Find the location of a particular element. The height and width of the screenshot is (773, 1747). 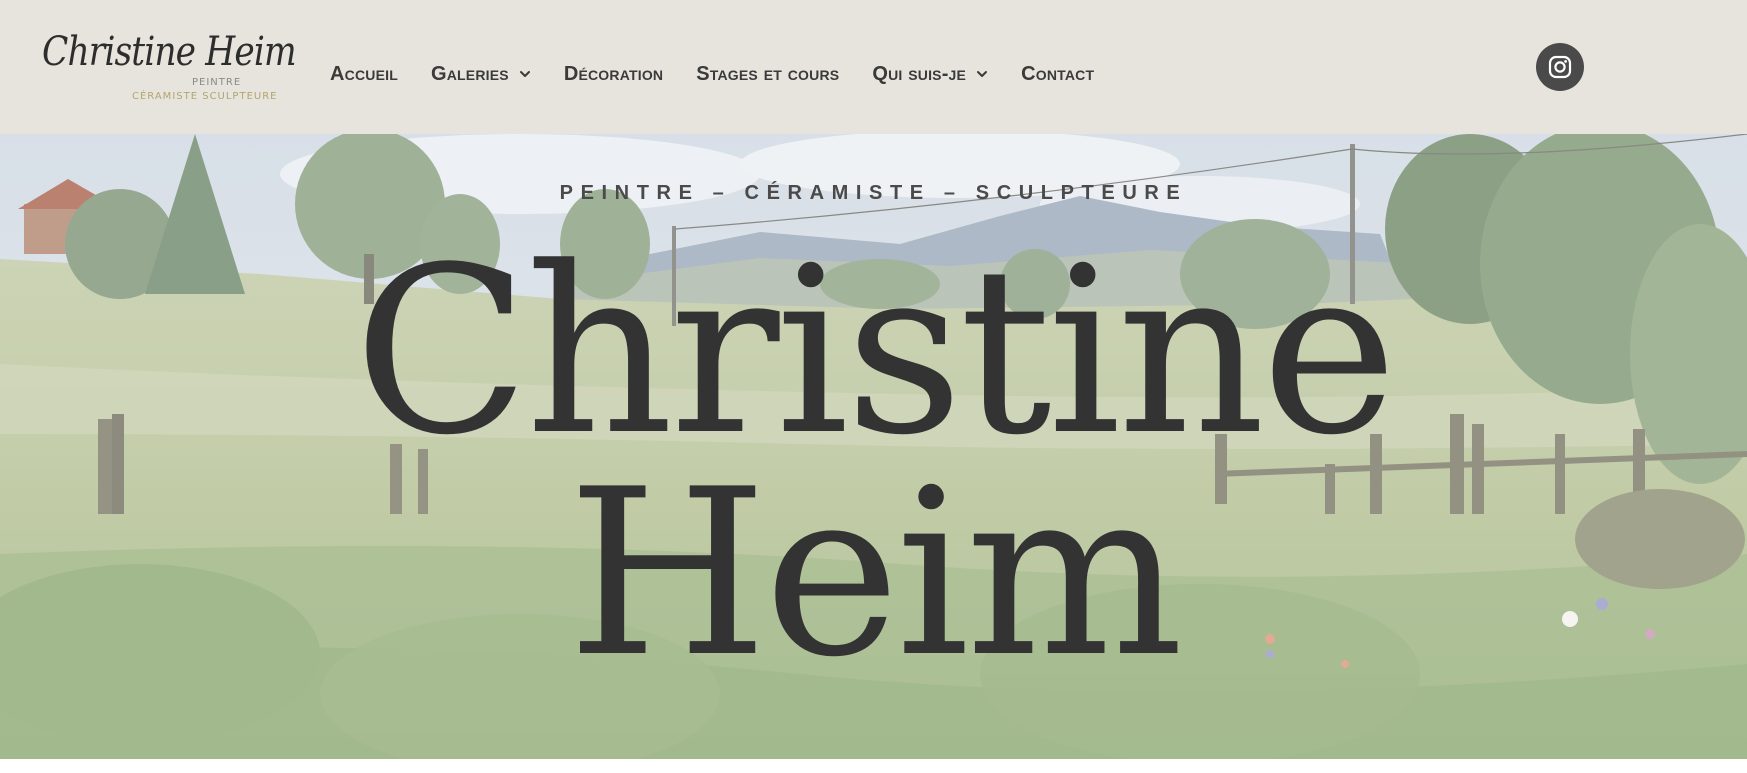

nav-item-contact: Contact is located at coordinates (1057, 74).